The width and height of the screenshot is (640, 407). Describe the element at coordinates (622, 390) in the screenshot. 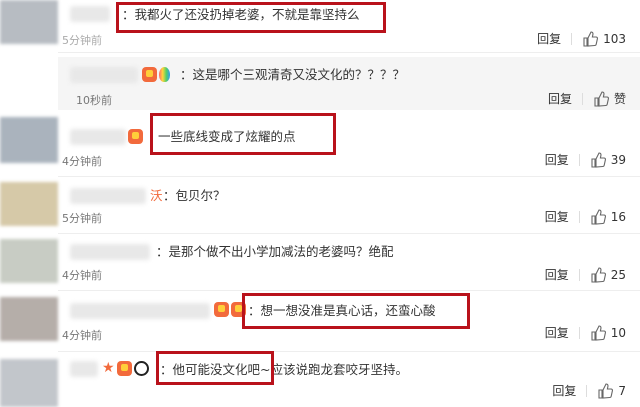

I see `like-count: 7` at that location.